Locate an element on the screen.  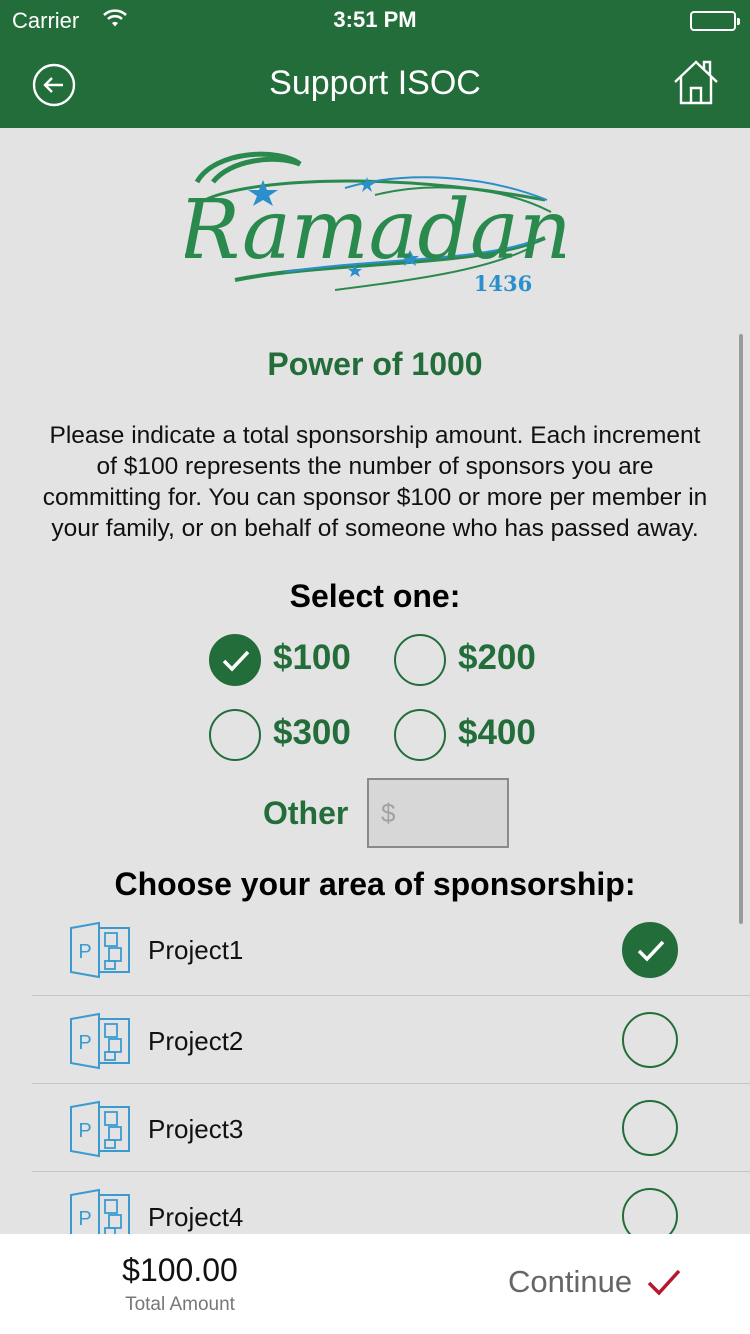
other-amount-input is located at coordinates (438, 813).